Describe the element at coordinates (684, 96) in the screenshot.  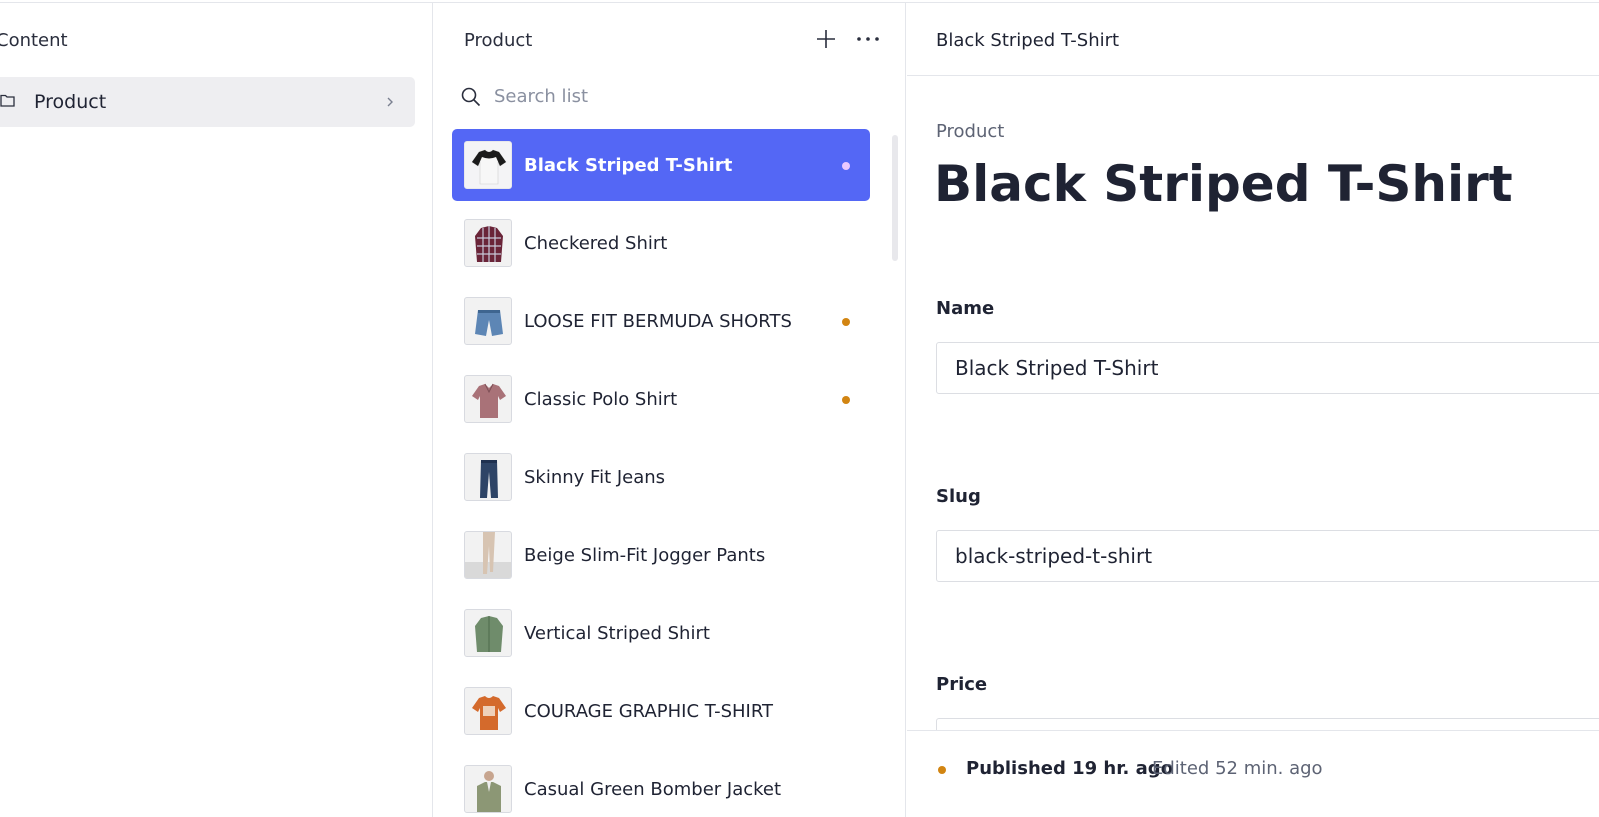
I see `search-input` at that location.